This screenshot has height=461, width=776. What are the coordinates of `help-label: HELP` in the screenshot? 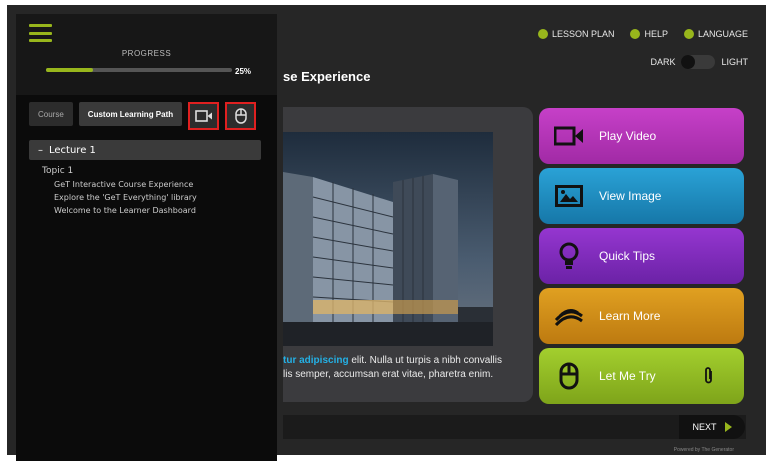 It's located at (656, 34).